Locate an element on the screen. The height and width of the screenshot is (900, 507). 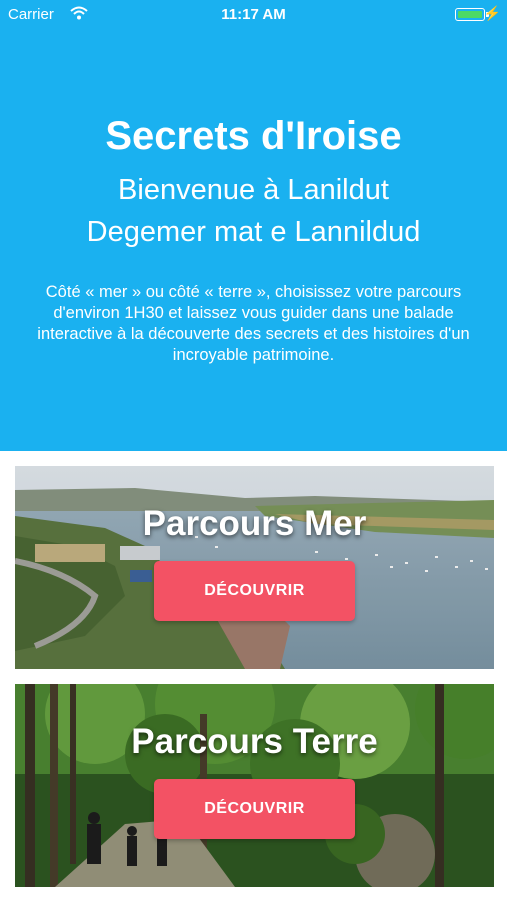
status-time: 11:17 AM is located at coordinates (253, 14).